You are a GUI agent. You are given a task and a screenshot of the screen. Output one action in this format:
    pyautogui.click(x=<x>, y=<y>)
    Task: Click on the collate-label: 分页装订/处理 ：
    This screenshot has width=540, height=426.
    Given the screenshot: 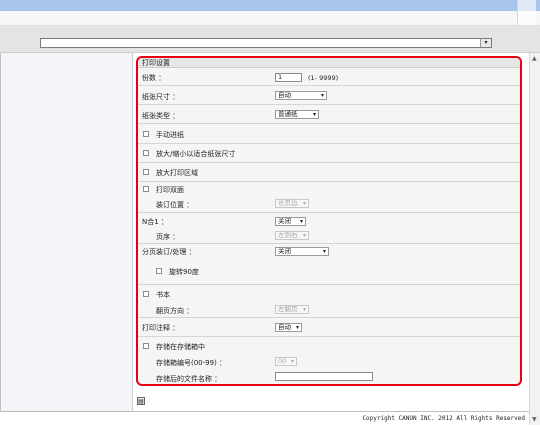 What is the action you would take?
    pyautogui.click(x=169, y=252)
    